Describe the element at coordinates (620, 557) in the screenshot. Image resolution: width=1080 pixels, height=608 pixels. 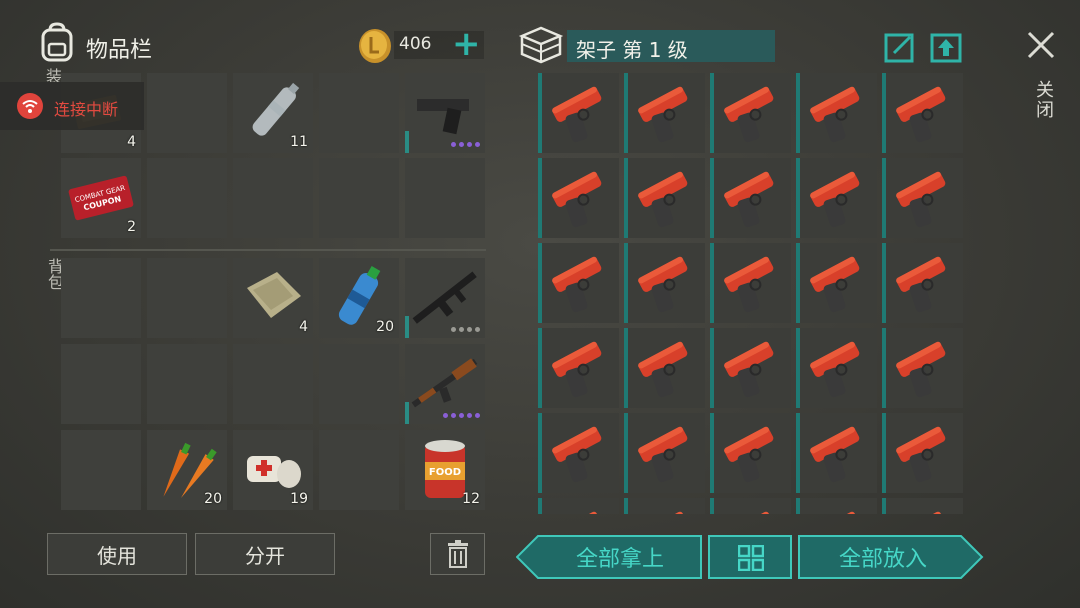
I see `take-all-button: 全部拿上` at that location.